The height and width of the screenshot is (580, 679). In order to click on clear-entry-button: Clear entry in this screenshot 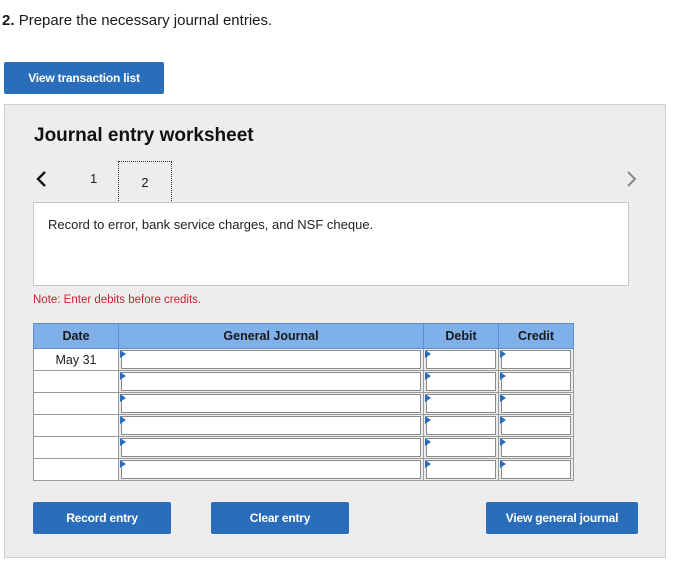, I will do `click(280, 518)`.